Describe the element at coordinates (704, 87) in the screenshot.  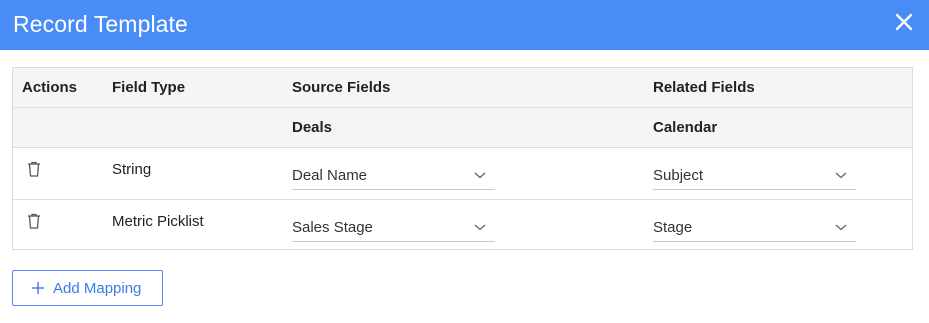
I see `header-related-fields: Related Fields` at that location.